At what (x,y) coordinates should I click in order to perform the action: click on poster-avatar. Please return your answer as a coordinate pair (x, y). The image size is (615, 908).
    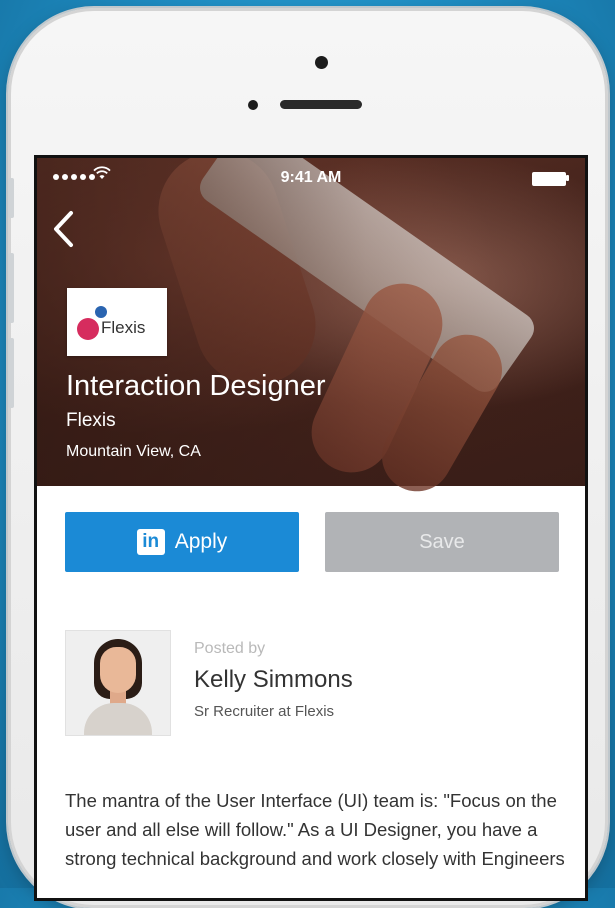
    Looking at the image, I should click on (118, 683).